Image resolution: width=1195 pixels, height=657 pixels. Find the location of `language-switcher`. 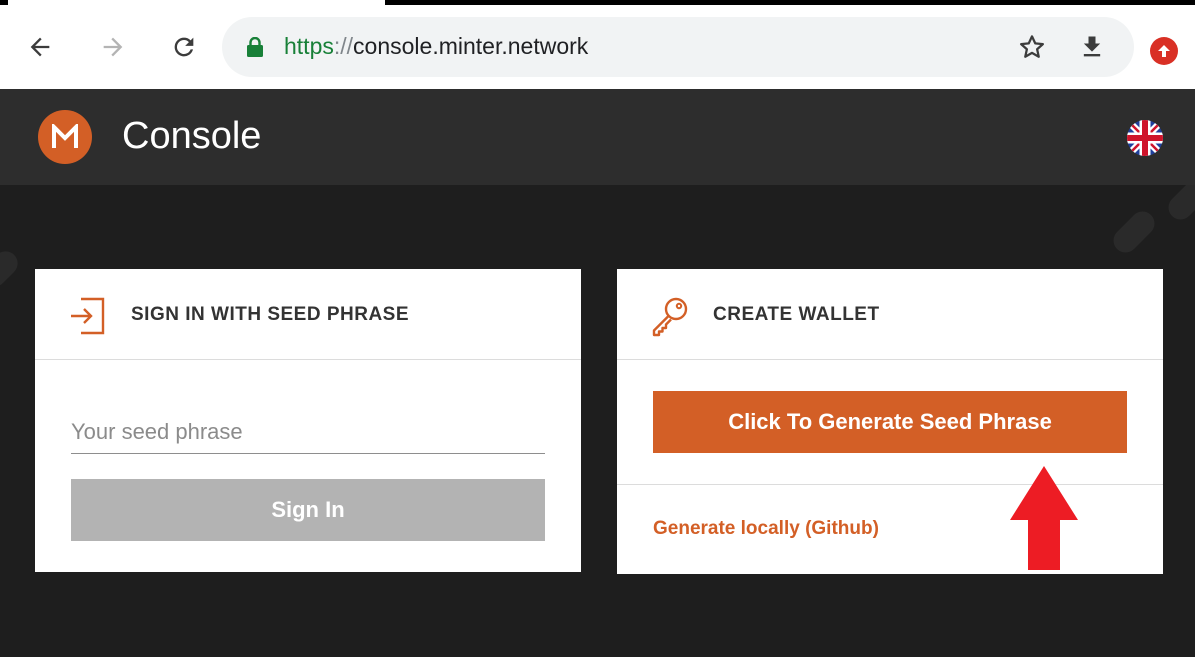

language-switcher is located at coordinates (1145, 138).